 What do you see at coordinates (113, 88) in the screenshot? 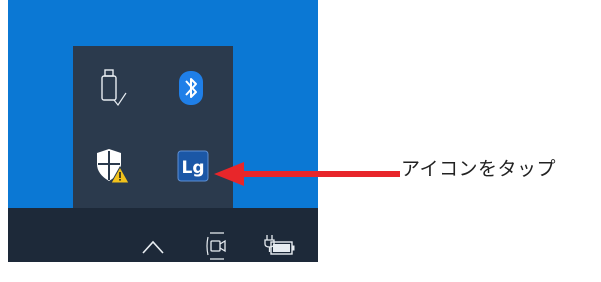
I see `usb-drive-icon` at bounding box center [113, 88].